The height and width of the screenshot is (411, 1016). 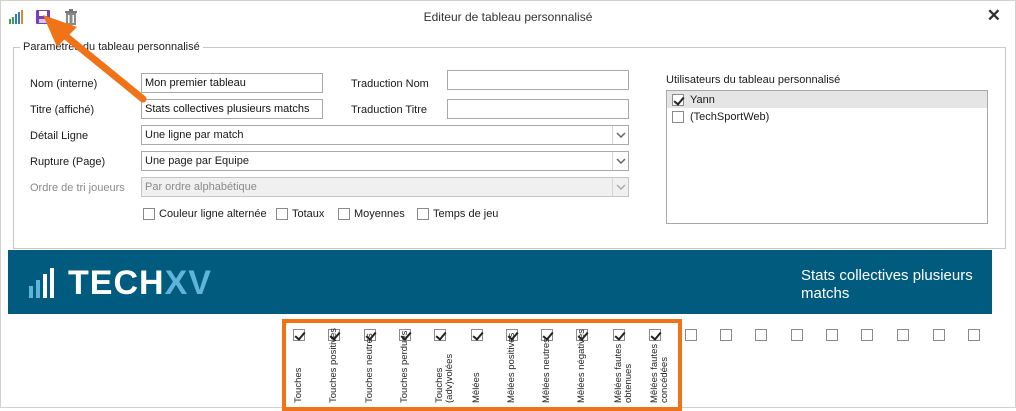 I want to click on option-label: Moyennes, so click(x=379, y=214).